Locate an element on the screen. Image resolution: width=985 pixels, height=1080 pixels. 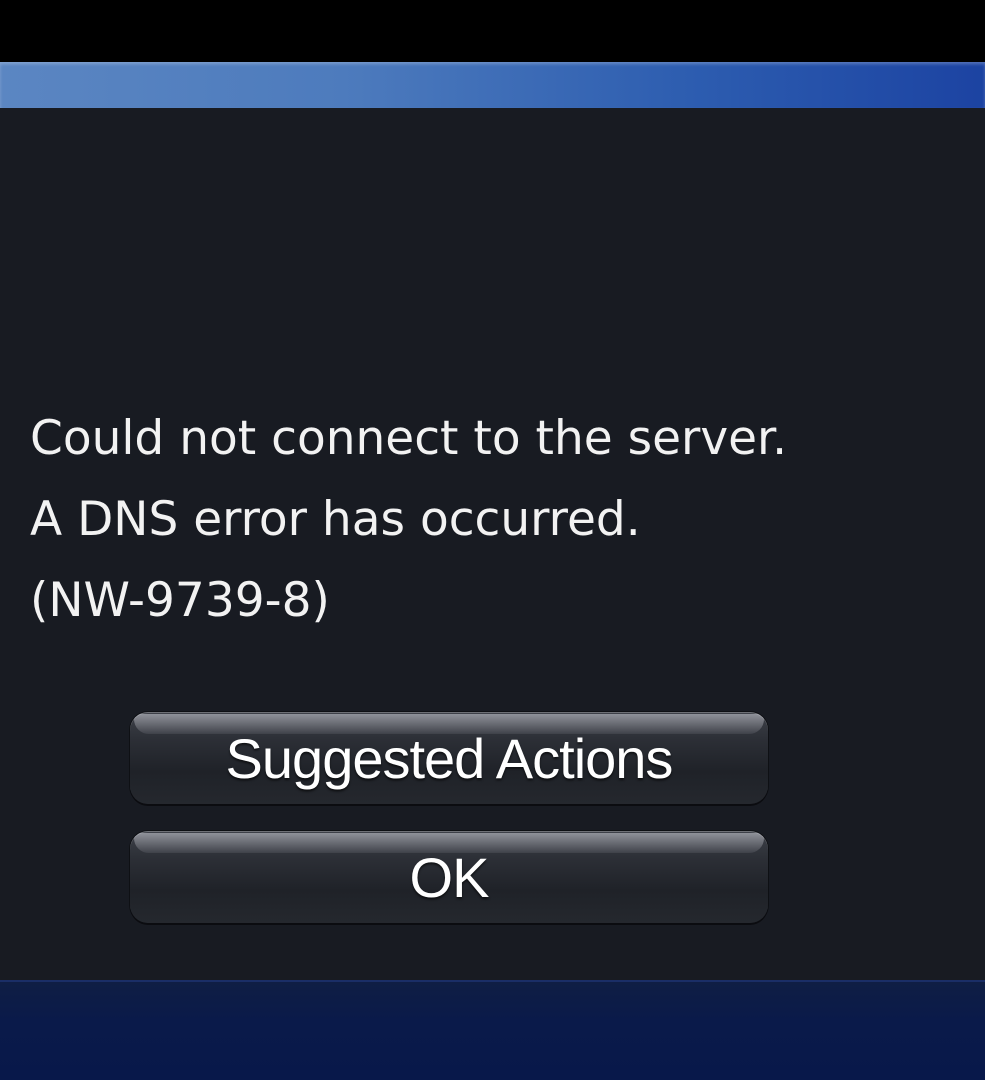
ok-button: OK is located at coordinates (449, 877).